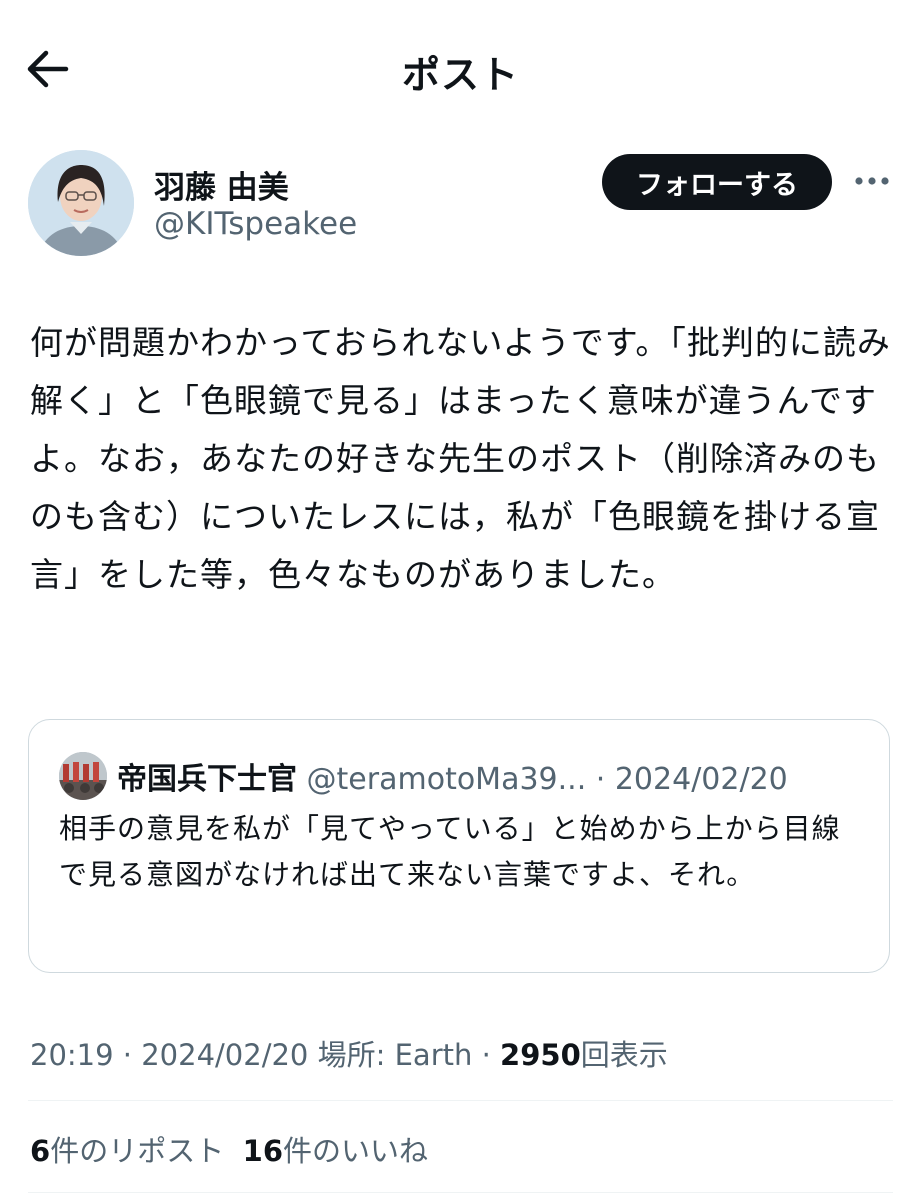 Image resolution: width=921 pixels, height=1200 pixels. I want to click on post-time: 20:19, so click(72, 1055).